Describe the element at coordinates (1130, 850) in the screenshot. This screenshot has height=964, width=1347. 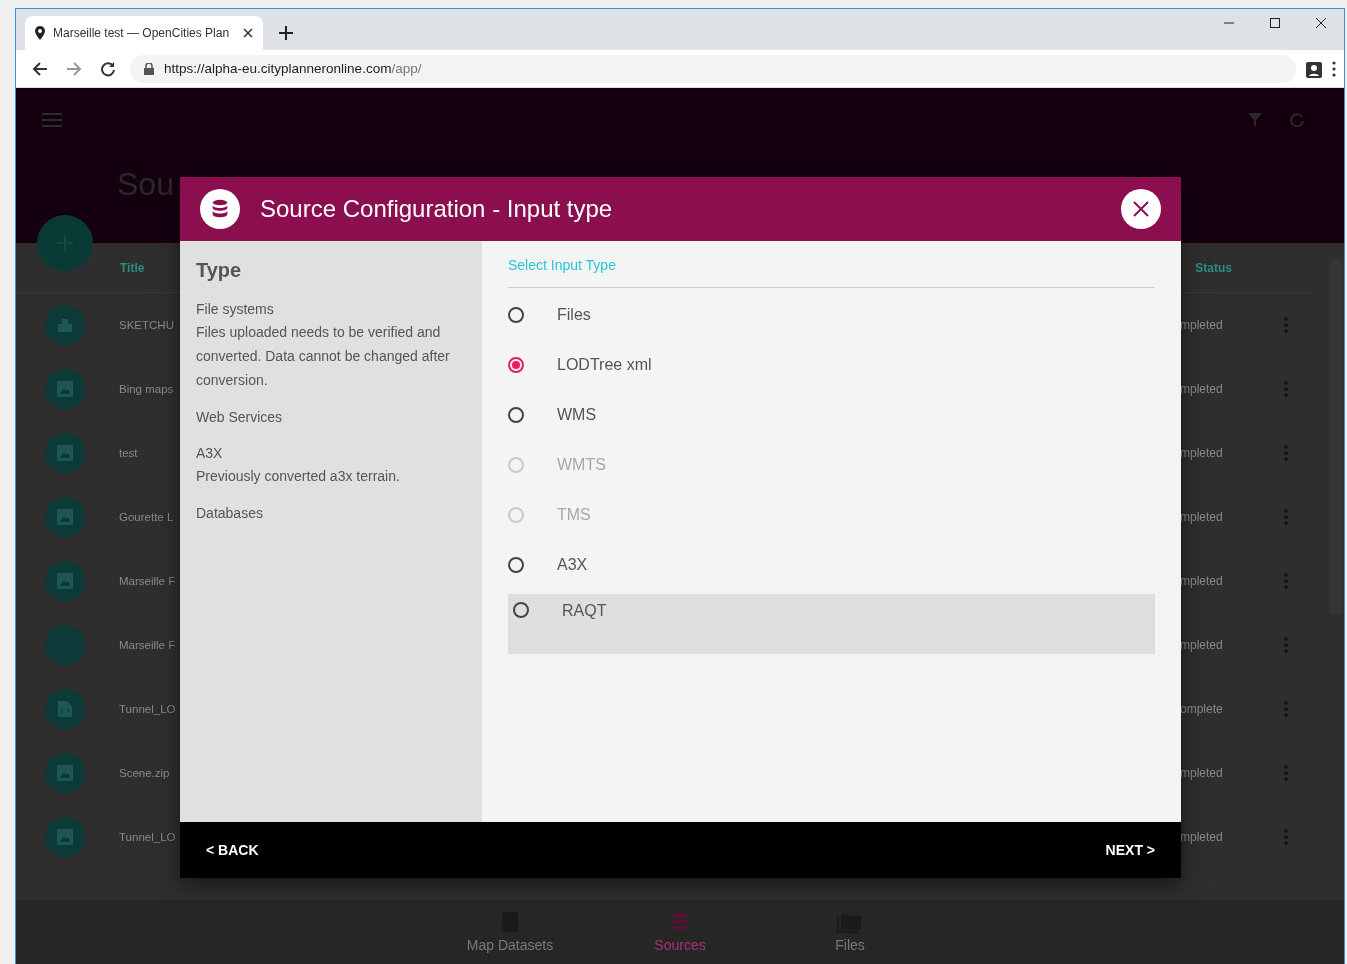
I see `next-button: NEXT >` at that location.